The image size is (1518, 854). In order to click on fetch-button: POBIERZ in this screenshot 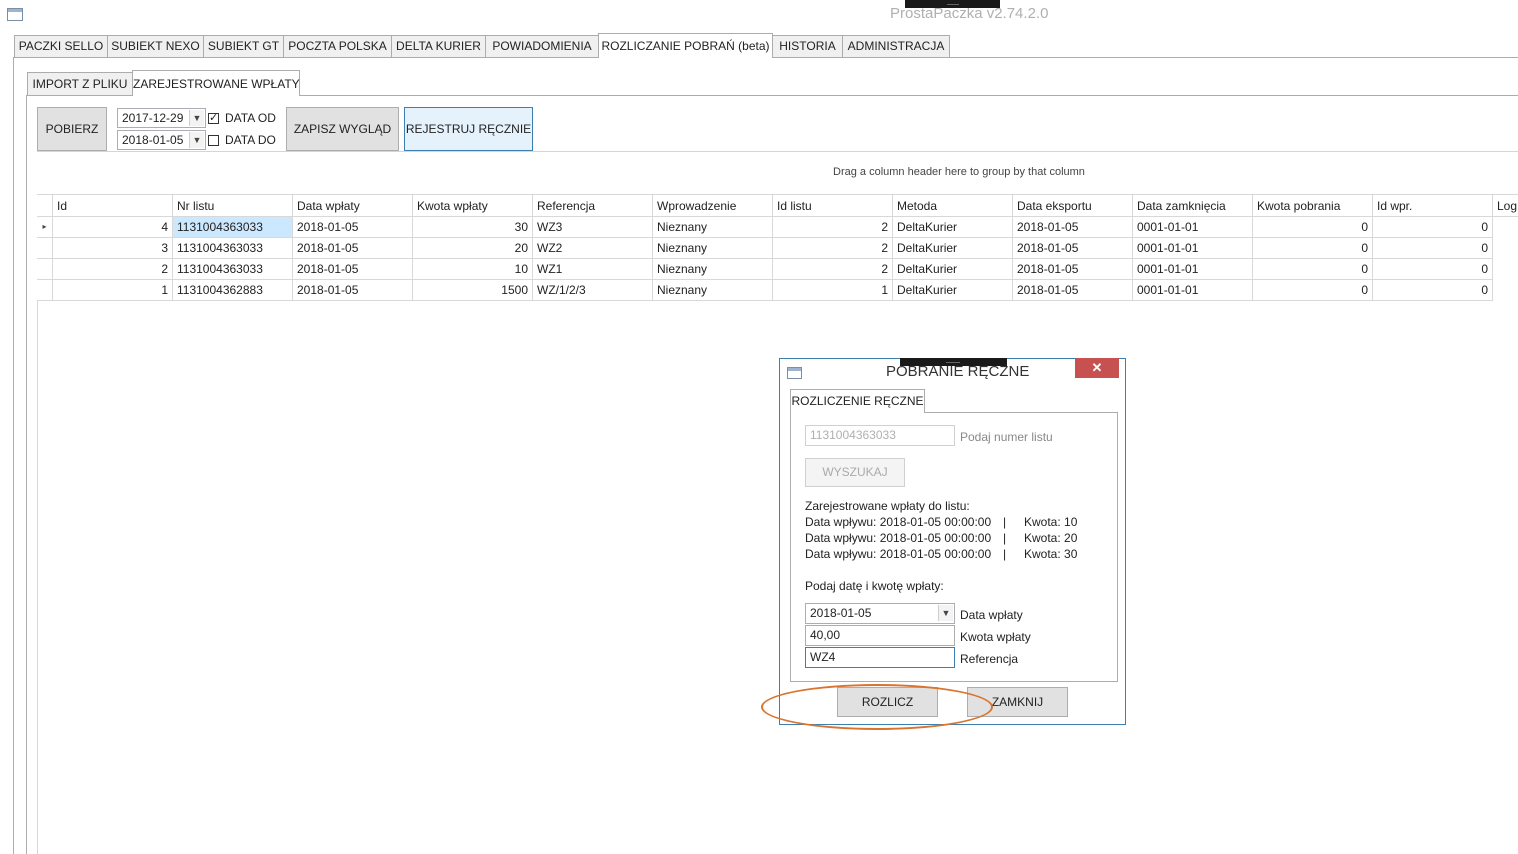, I will do `click(72, 129)`.